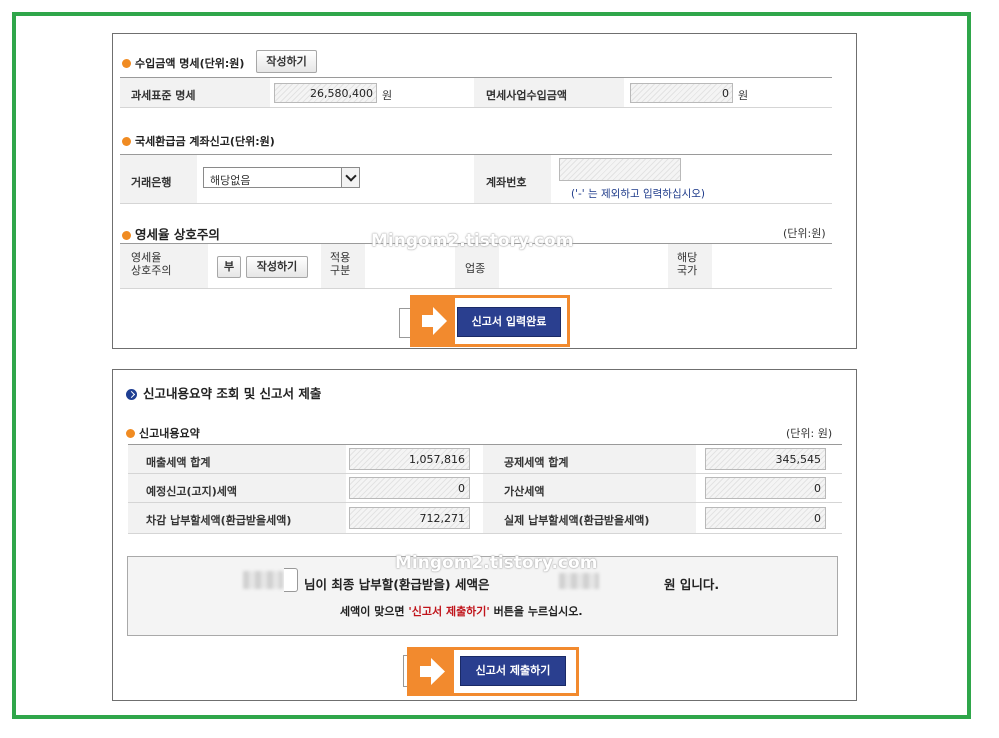  Describe the element at coordinates (620, 169) in the screenshot. I see `account-input` at that location.